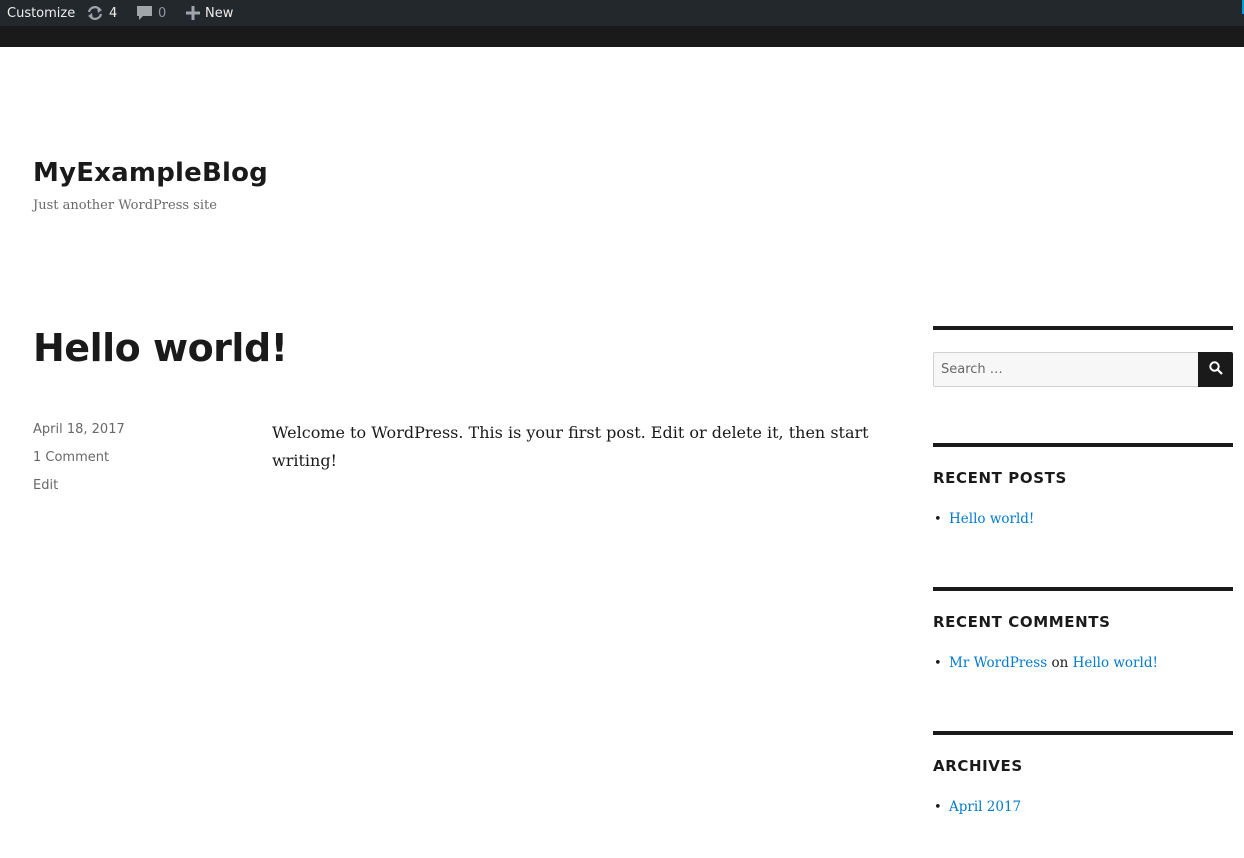 The width and height of the screenshot is (1244, 858). I want to click on updates-link: 4, so click(101, 13).